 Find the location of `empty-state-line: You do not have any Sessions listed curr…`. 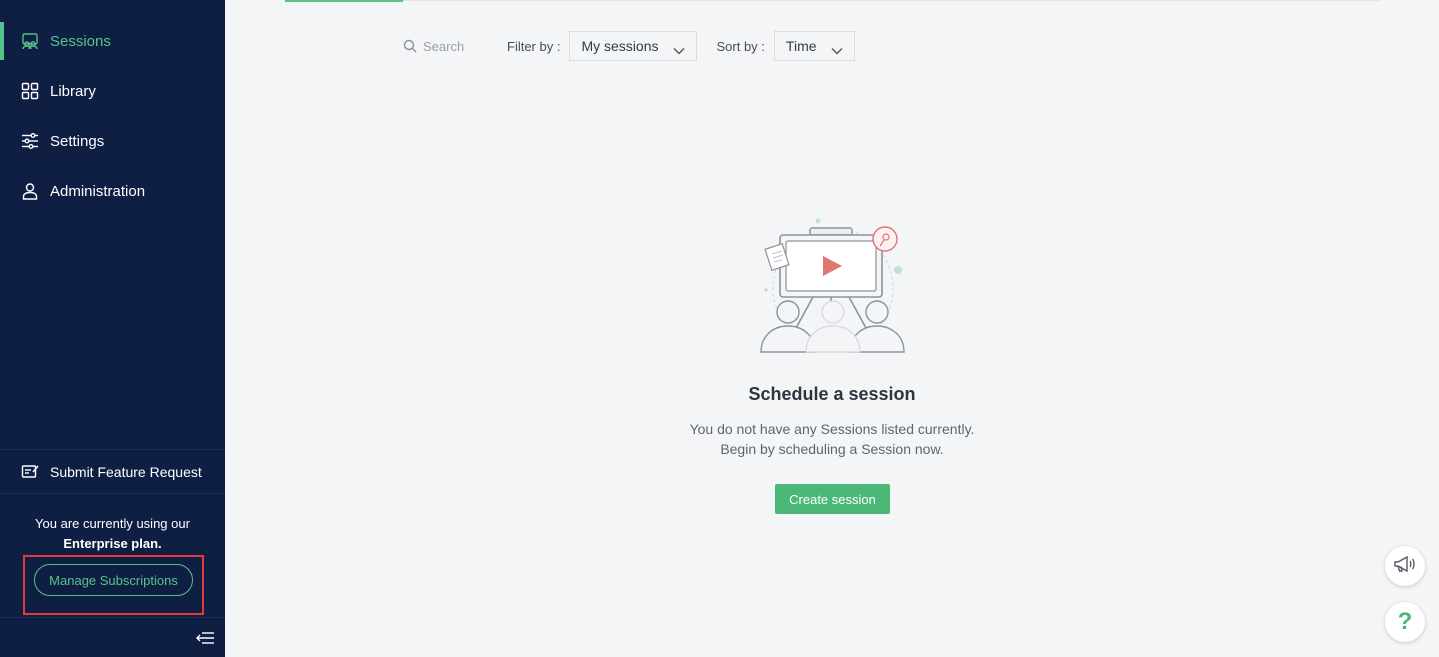

empty-state-line: You do not have any Sessions listed curr… is located at coordinates (832, 429).